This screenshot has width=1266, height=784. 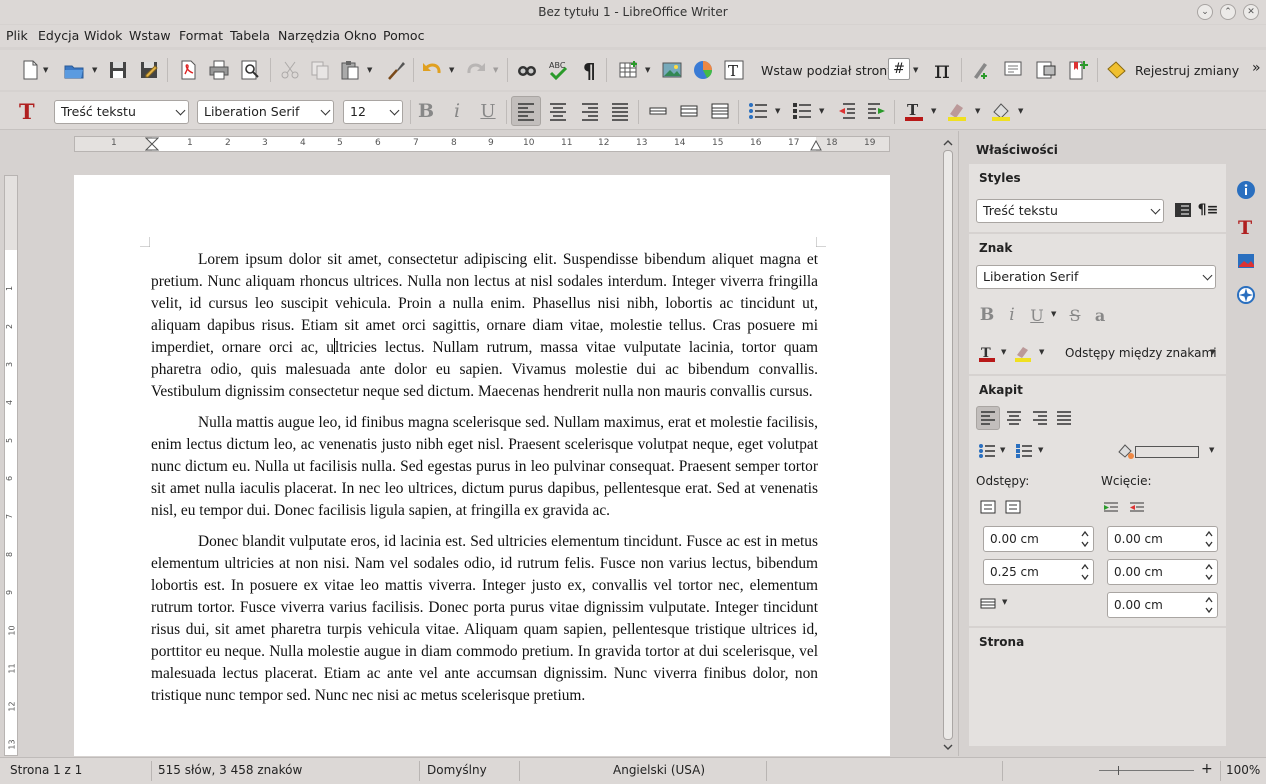 What do you see at coordinates (1055, 314) in the screenshot?
I see `underline-dropdown-arrow: ▼` at bounding box center [1055, 314].